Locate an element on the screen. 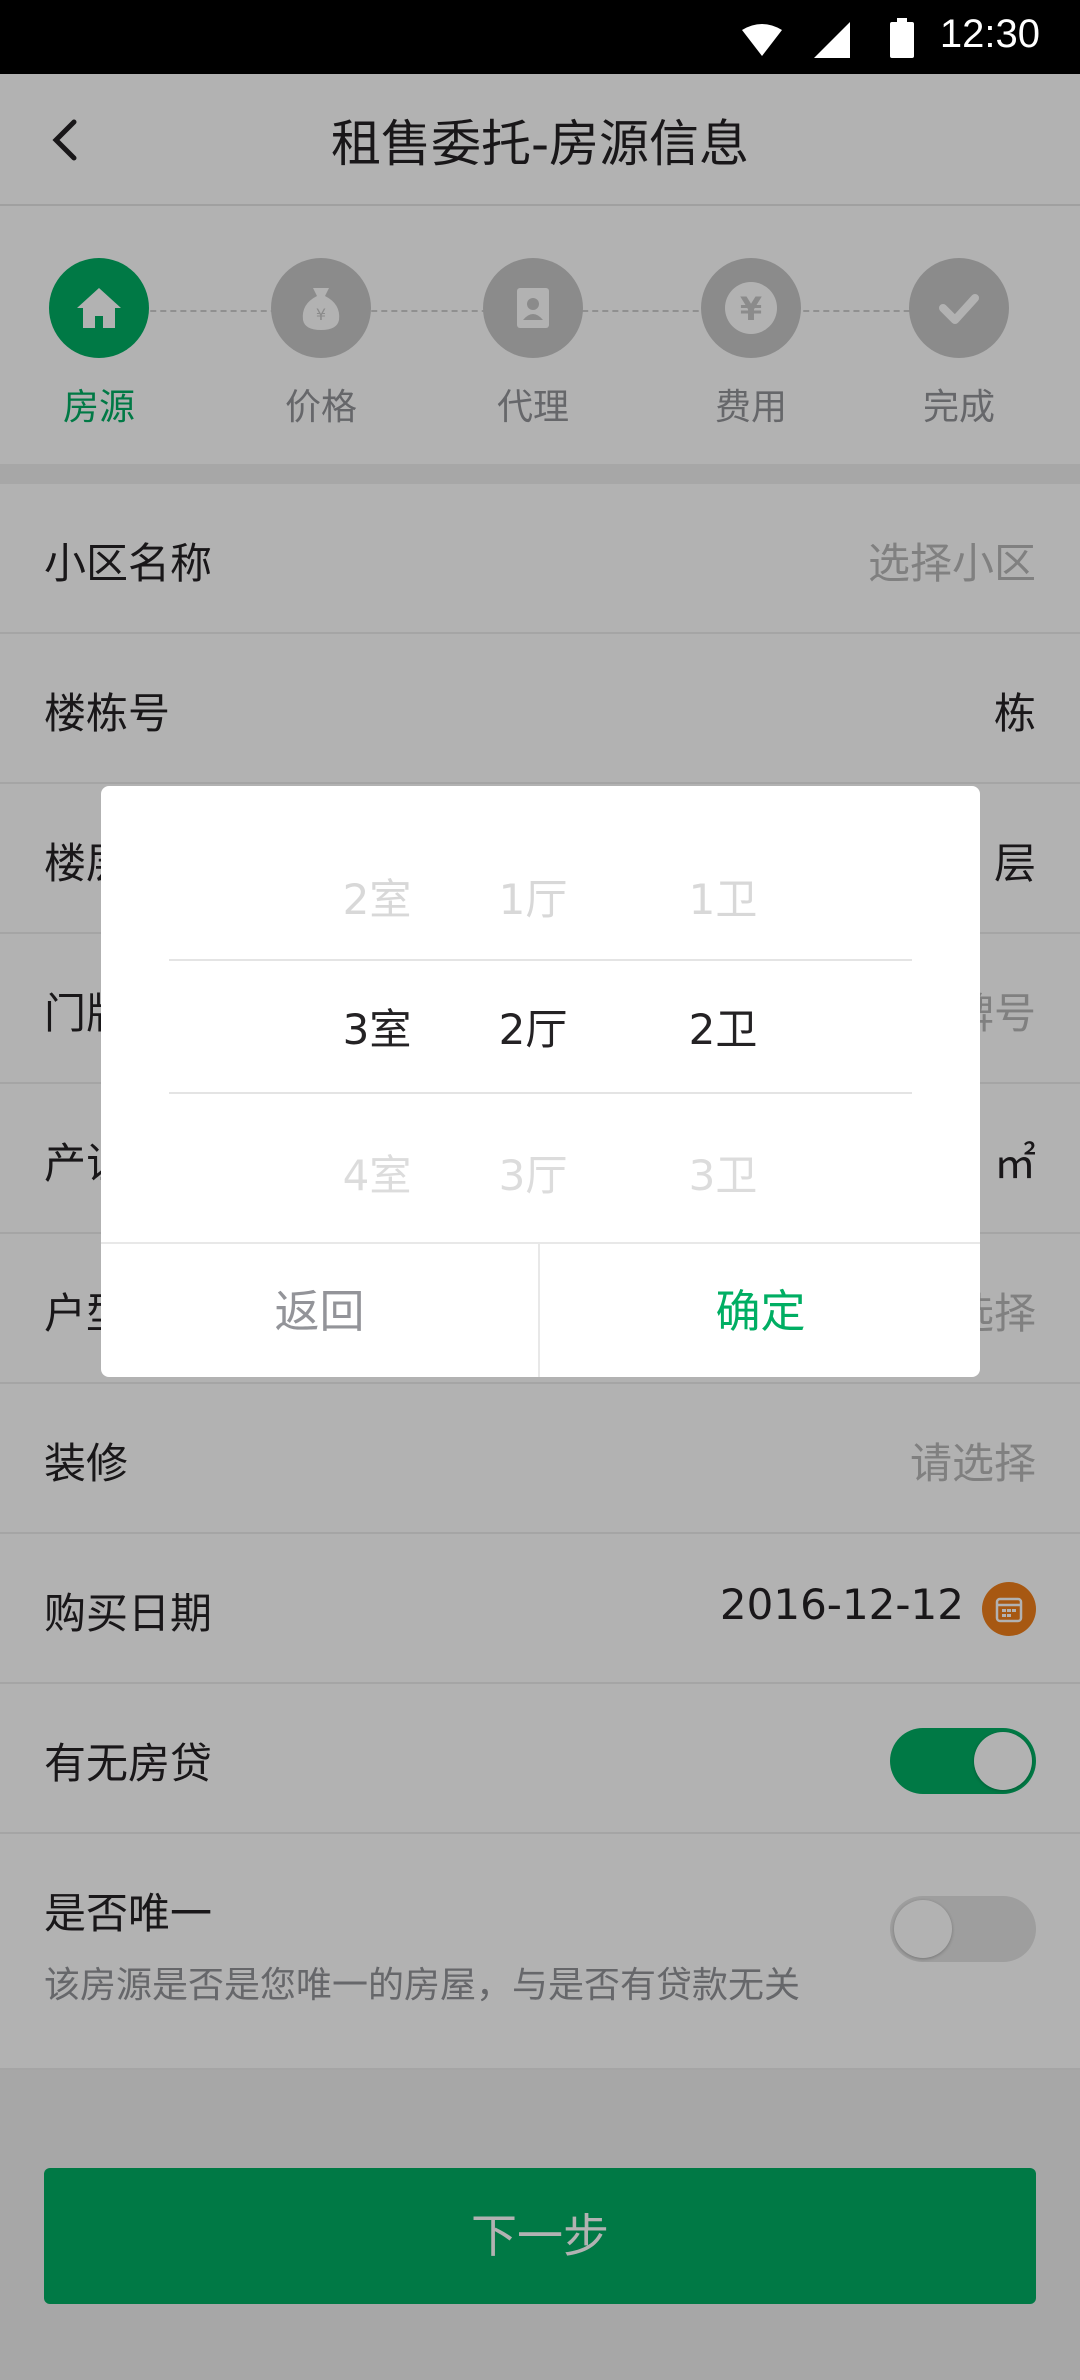 This screenshot has width=1080, height=2380. status-time: 12:30 is located at coordinates (989, 34).